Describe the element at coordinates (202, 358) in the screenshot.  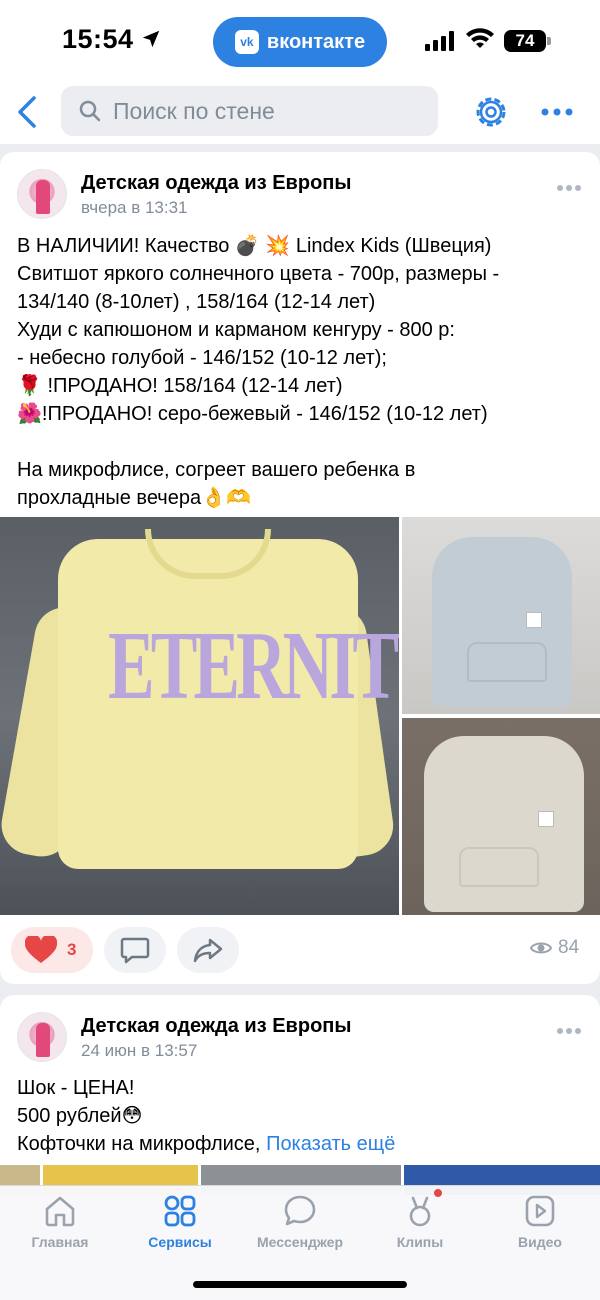
I see `post-text-line: - небесно голубой - 146/152 (10-12 лет);` at that location.